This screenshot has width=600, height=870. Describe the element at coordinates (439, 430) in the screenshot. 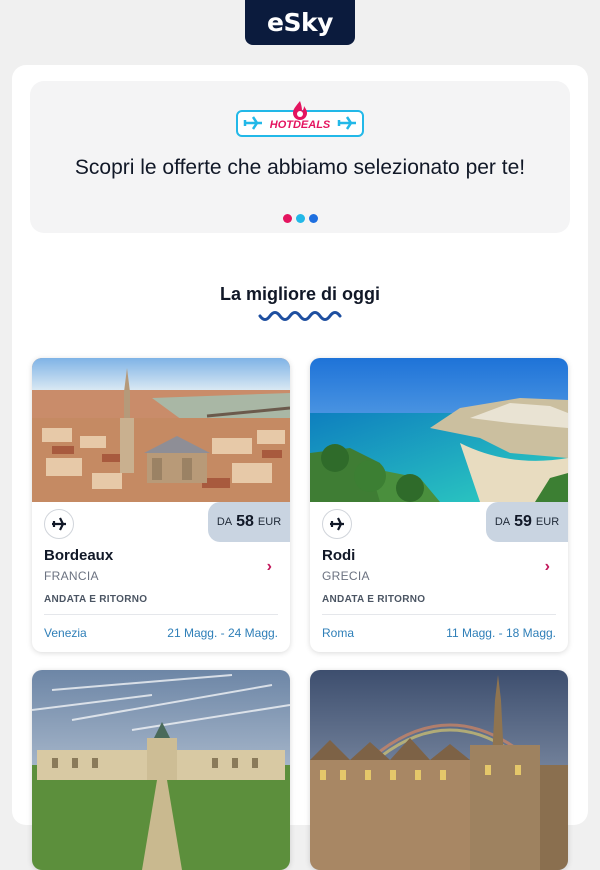

I see `rodi-image` at that location.